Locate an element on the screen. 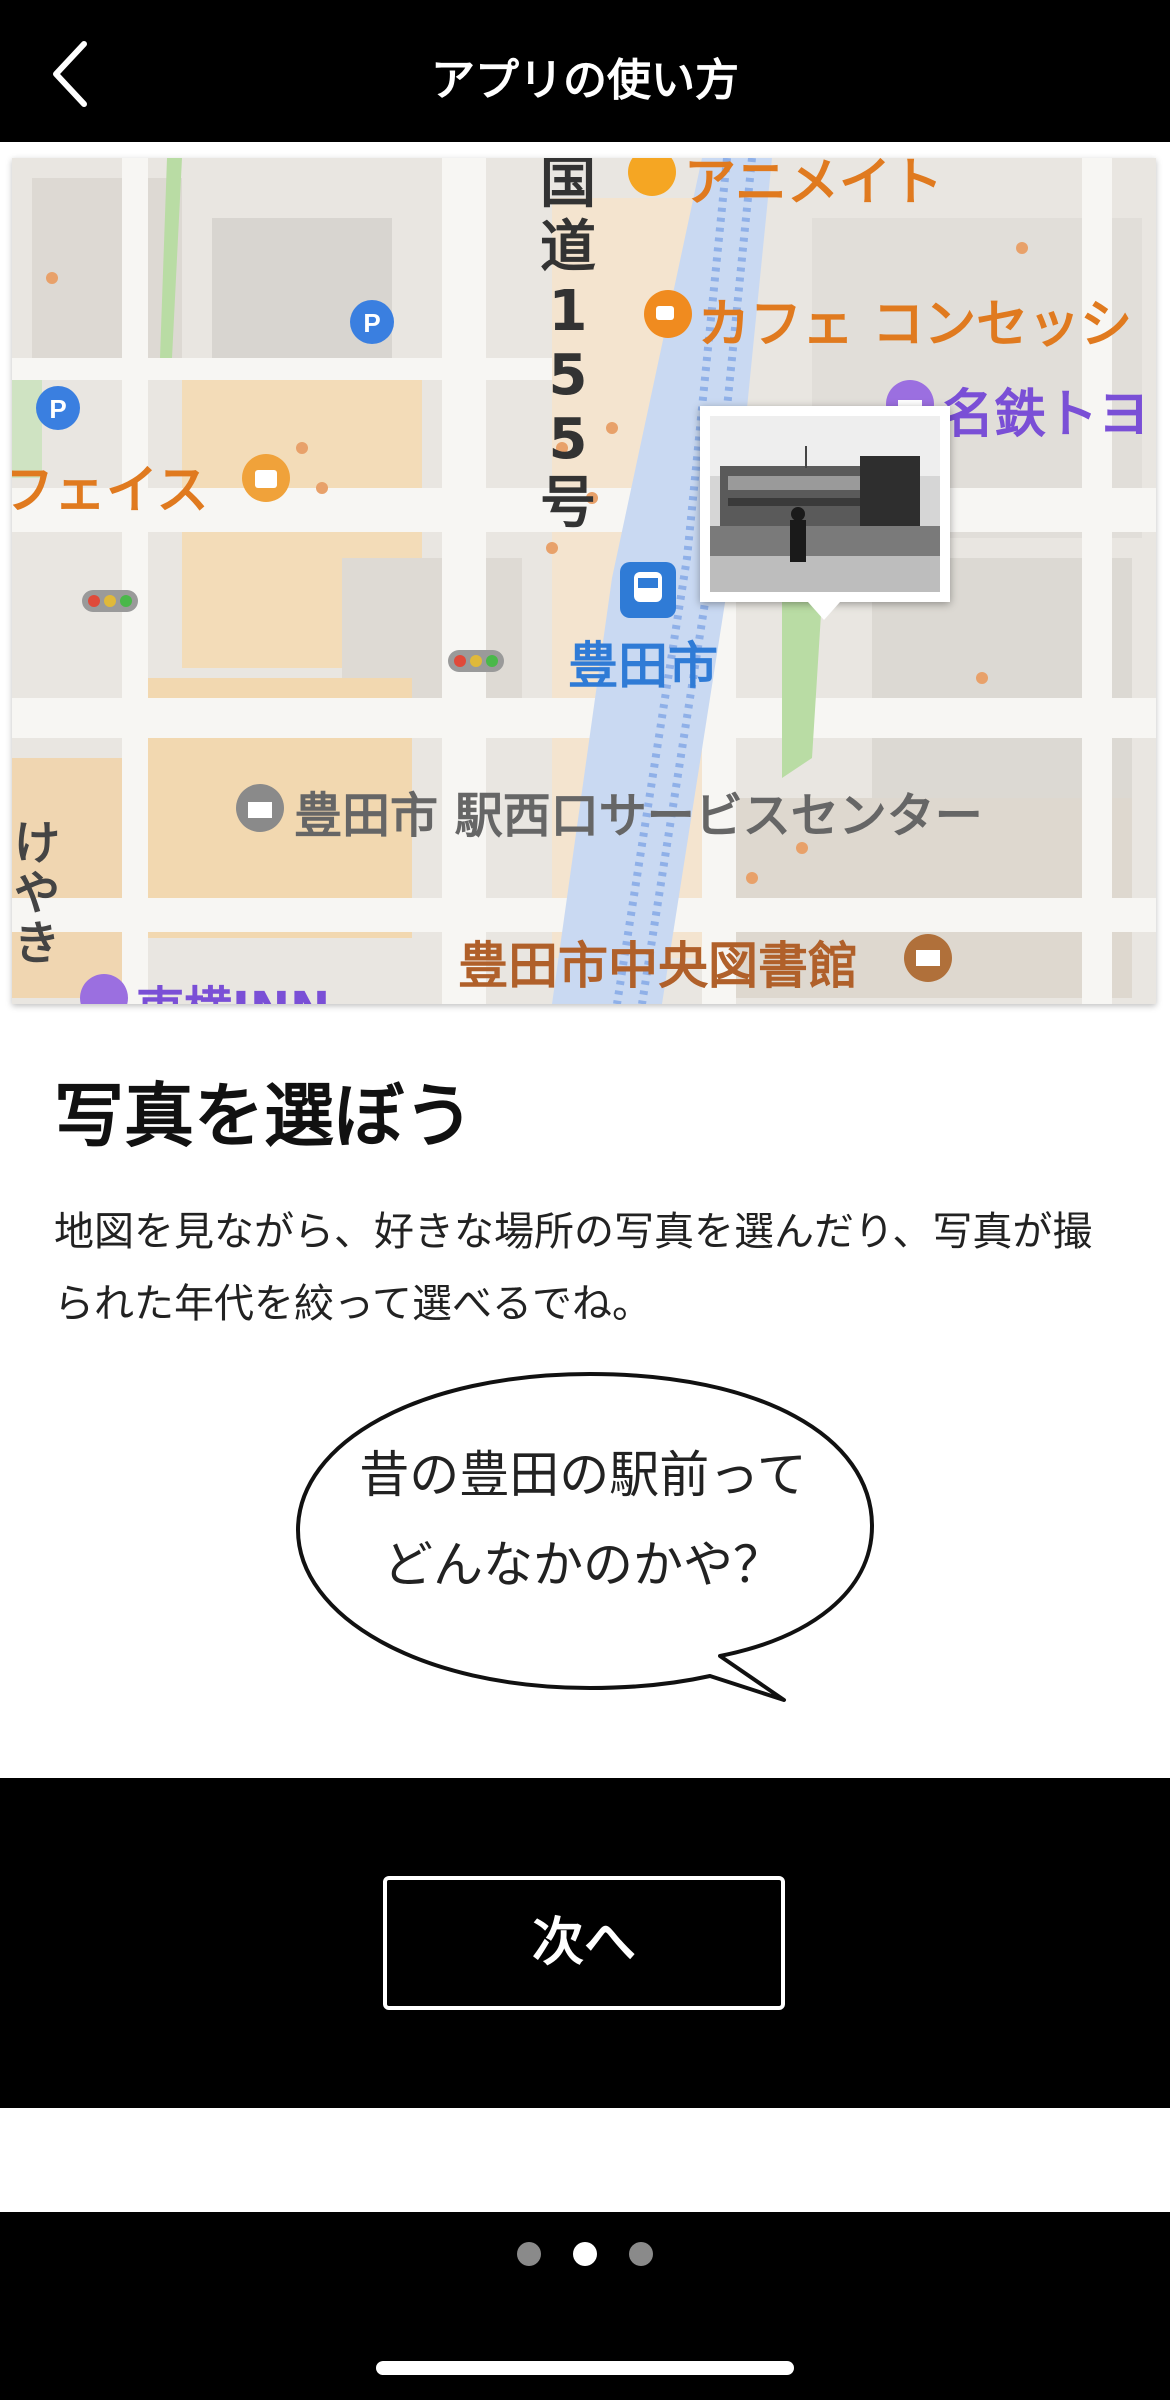  map-label-keyaki-char: け is located at coordinates (37, 843).